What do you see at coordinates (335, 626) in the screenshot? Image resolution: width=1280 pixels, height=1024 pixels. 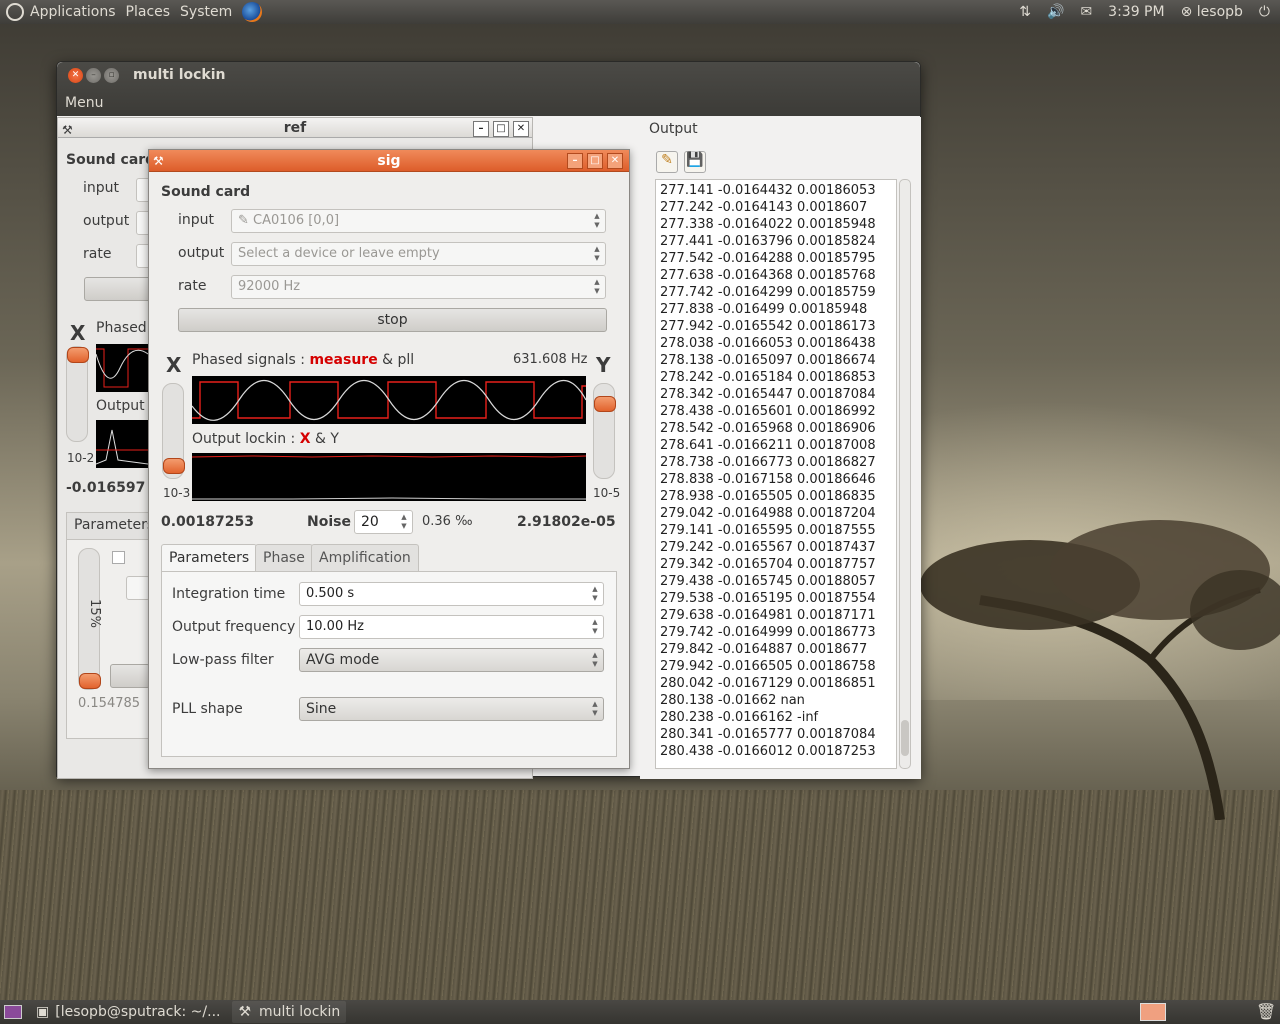 I see `output-frequency-value: 10.00 Hz` at bounding box center [335, 626].